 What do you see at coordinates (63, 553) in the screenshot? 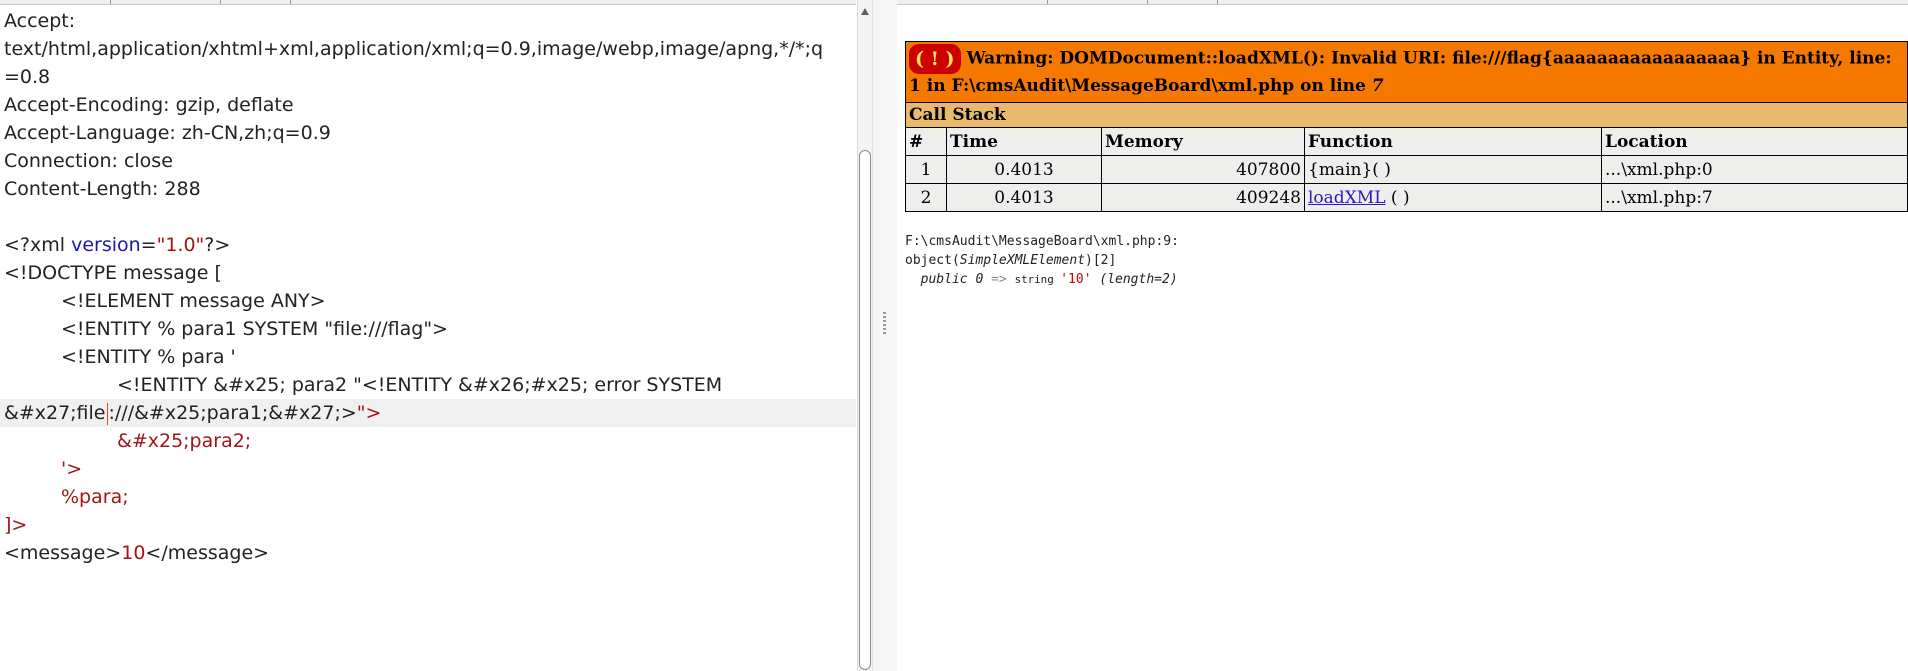
I see `message-open-tag: <message>` at bounding box center [63, 553].